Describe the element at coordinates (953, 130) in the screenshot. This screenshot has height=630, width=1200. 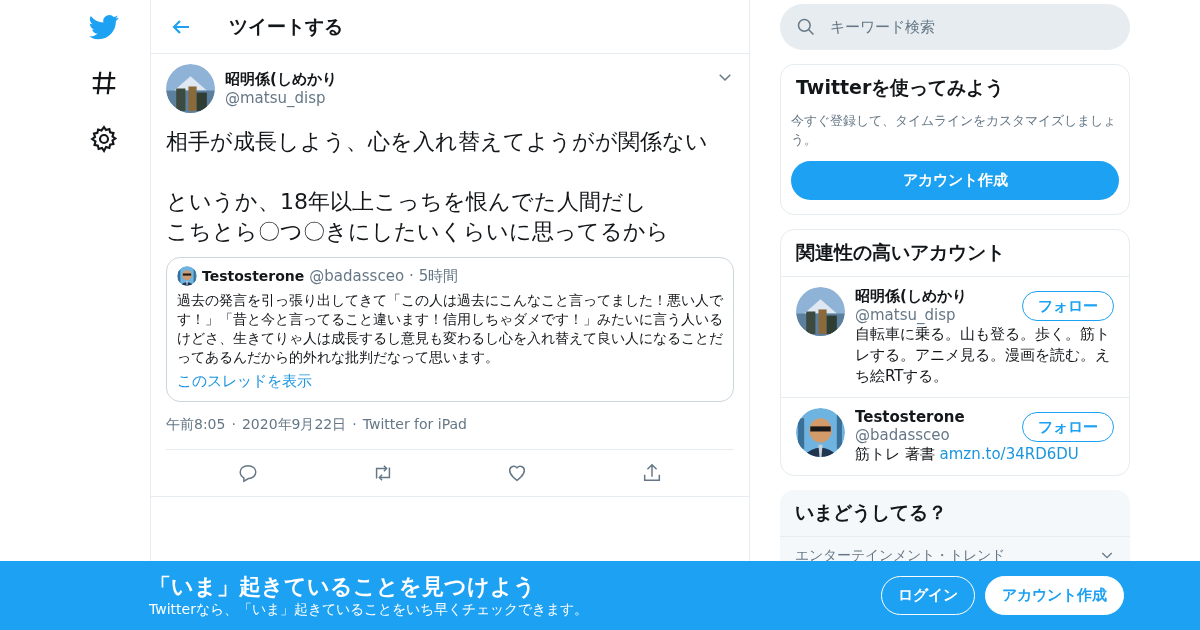
I see `card-description: 今すぐ登録して、タイムラインをカスタマイズしましょう。` at that location.